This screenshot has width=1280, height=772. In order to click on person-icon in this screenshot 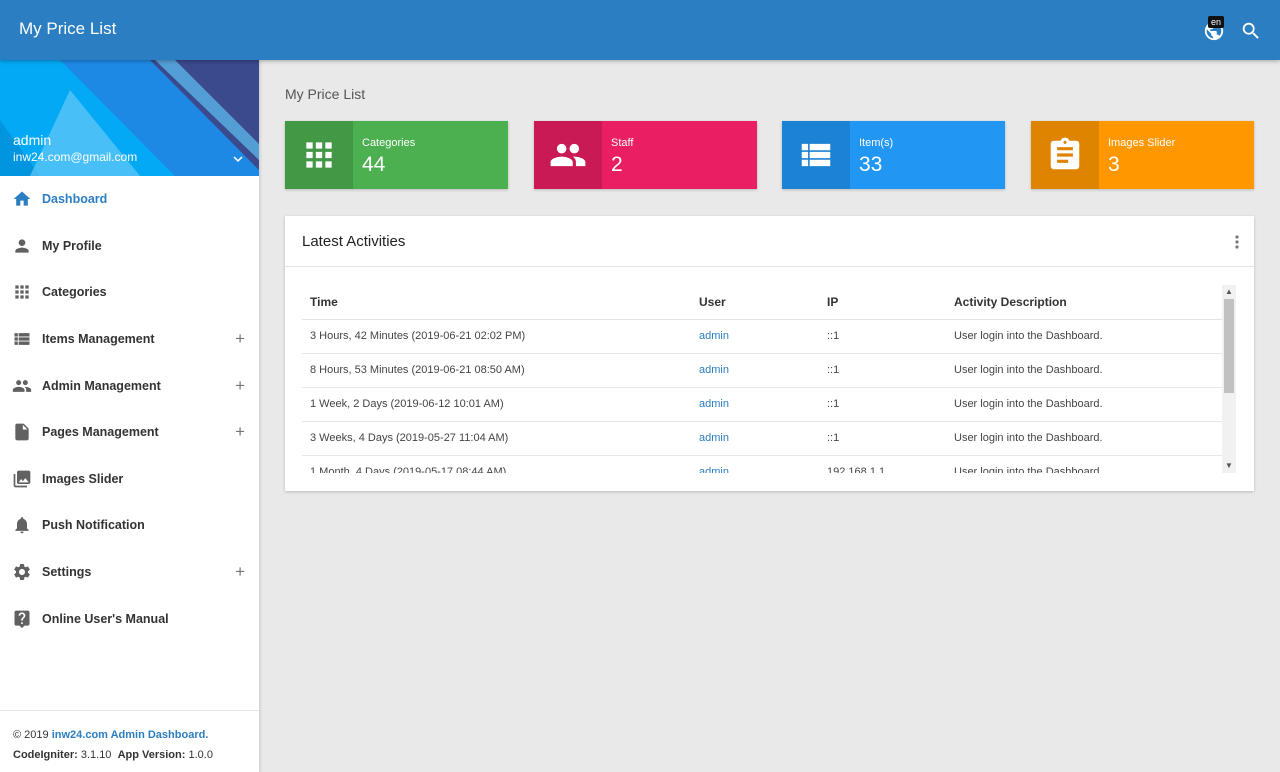, I will do `click(22, 246)`.